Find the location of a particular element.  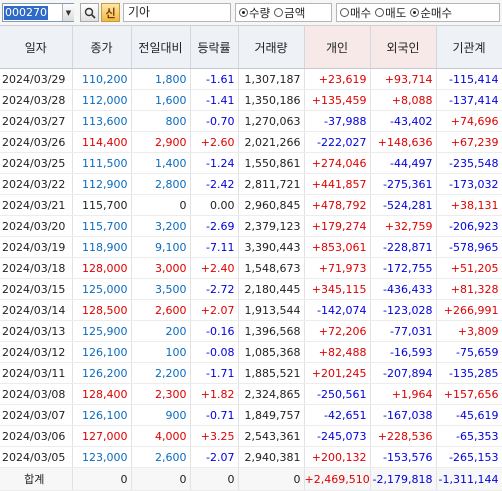

cell-individual: +179,274 is located at coordinates (337, 226).